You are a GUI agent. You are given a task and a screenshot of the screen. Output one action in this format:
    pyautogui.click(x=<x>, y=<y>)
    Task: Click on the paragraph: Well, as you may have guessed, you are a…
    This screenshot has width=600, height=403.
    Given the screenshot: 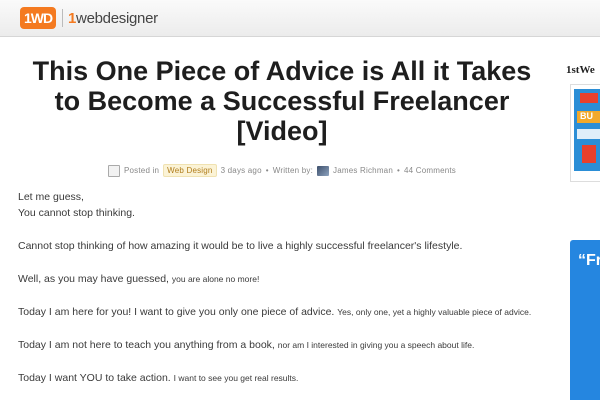 What is the action you would take?
    pyautogui.click(x=282, y=279)
    